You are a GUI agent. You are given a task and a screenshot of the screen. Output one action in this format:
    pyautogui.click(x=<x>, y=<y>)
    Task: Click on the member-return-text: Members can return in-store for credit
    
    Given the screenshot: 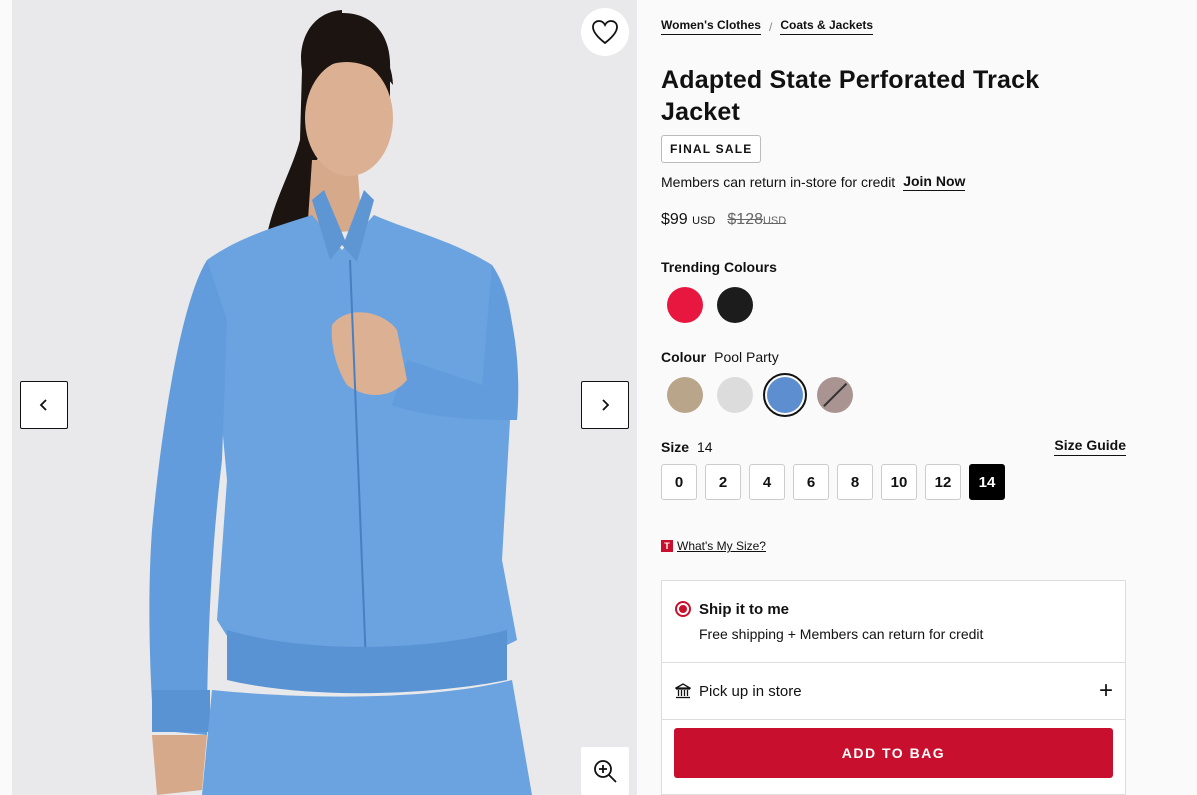 What is the action you would take?
    pyautogui.click(x=778, y=182)
    